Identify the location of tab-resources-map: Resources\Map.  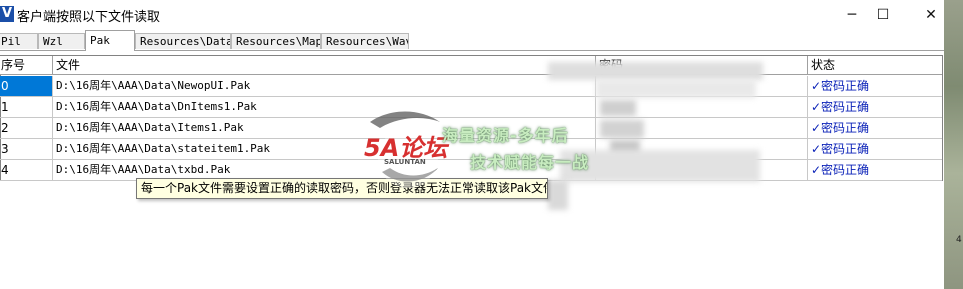
(276, 41).